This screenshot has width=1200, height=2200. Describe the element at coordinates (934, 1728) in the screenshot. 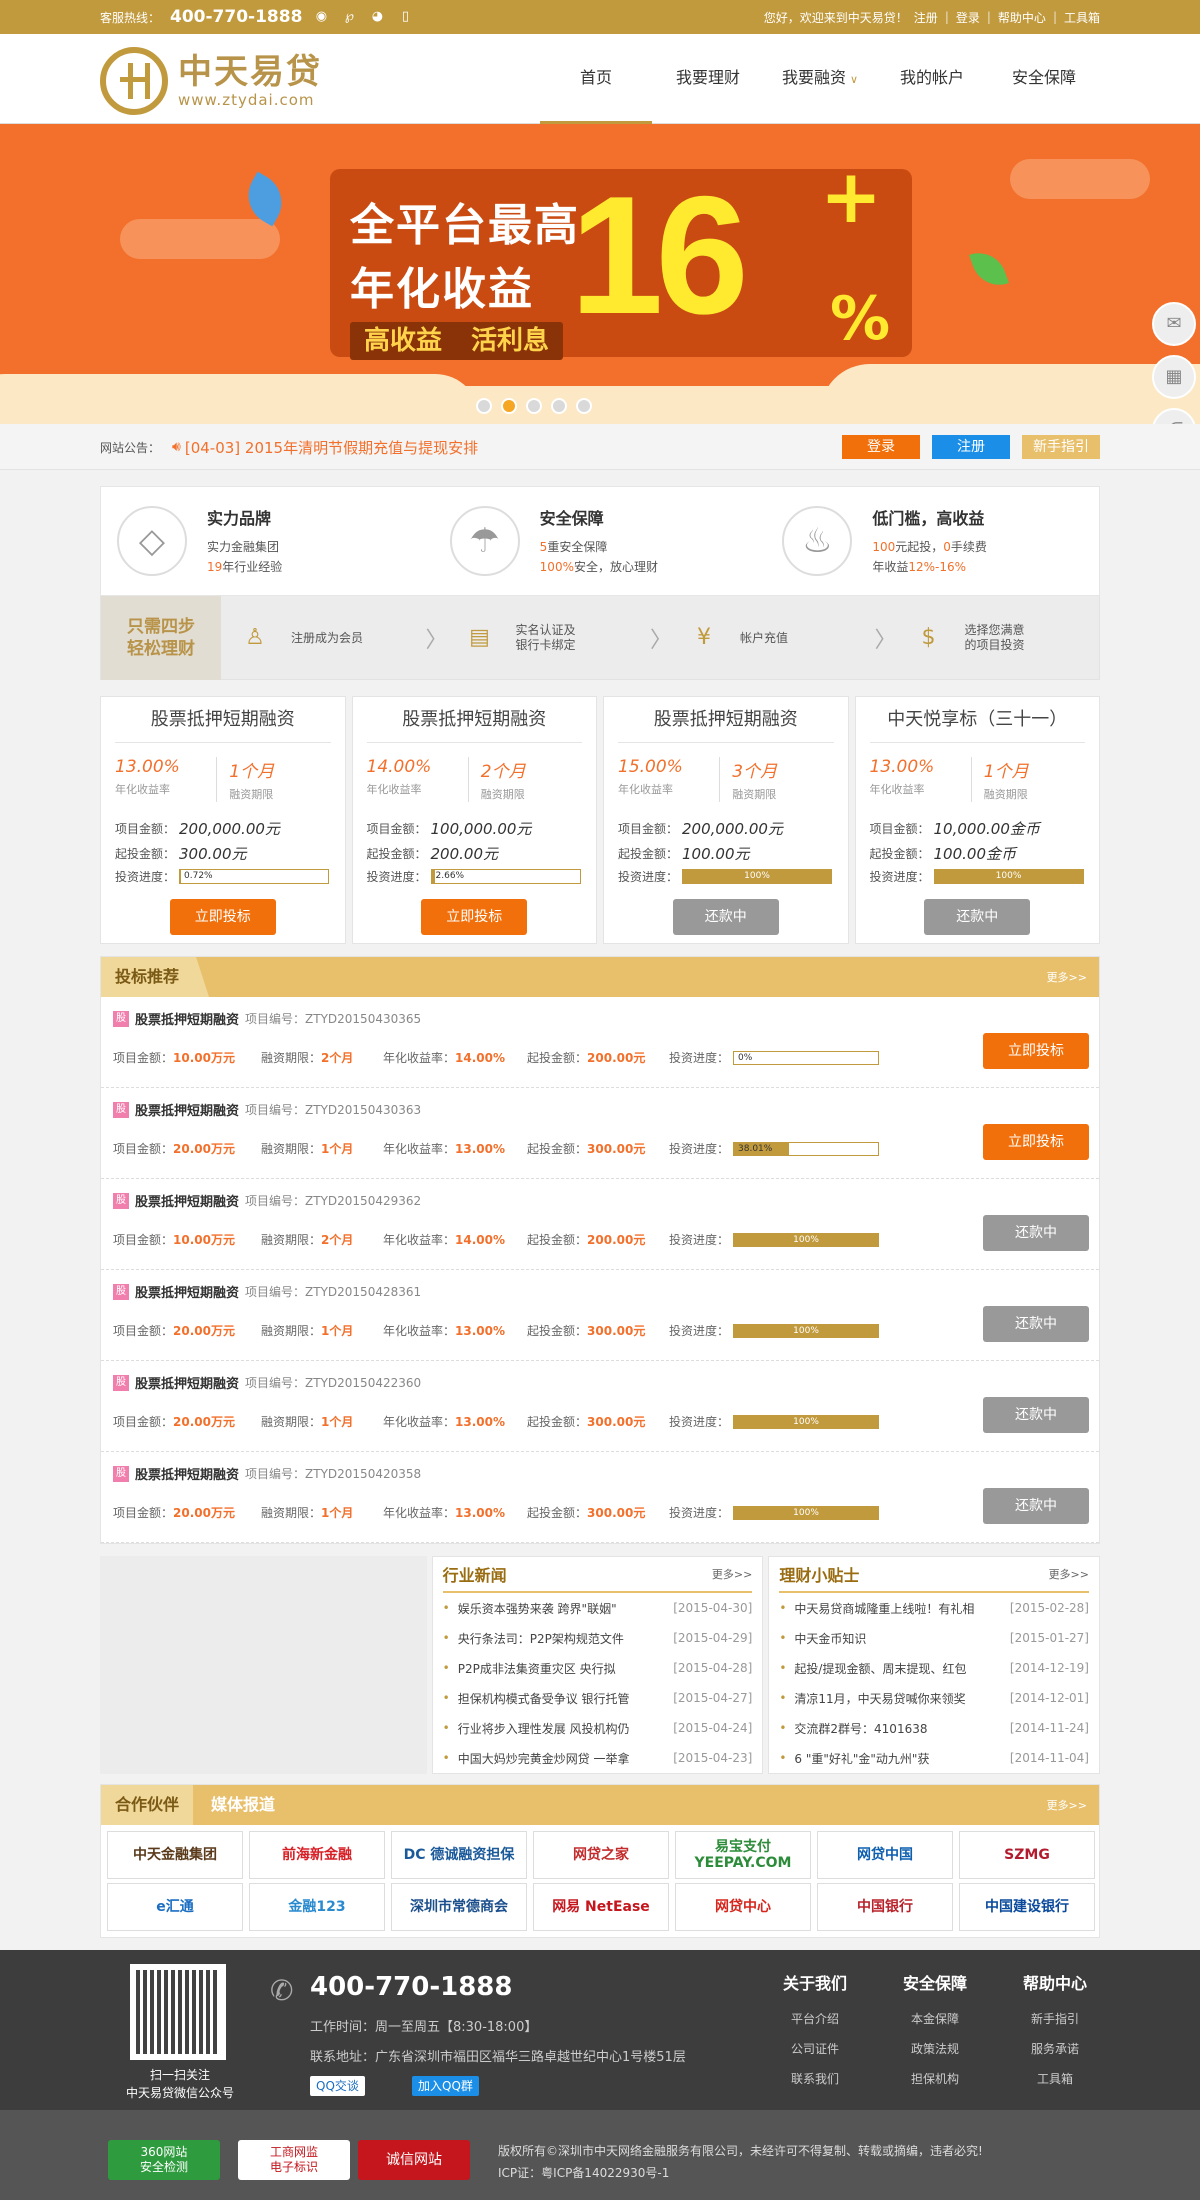

I see `news-item: 交流群2群号：4101638[2014-11-24]` at that location.